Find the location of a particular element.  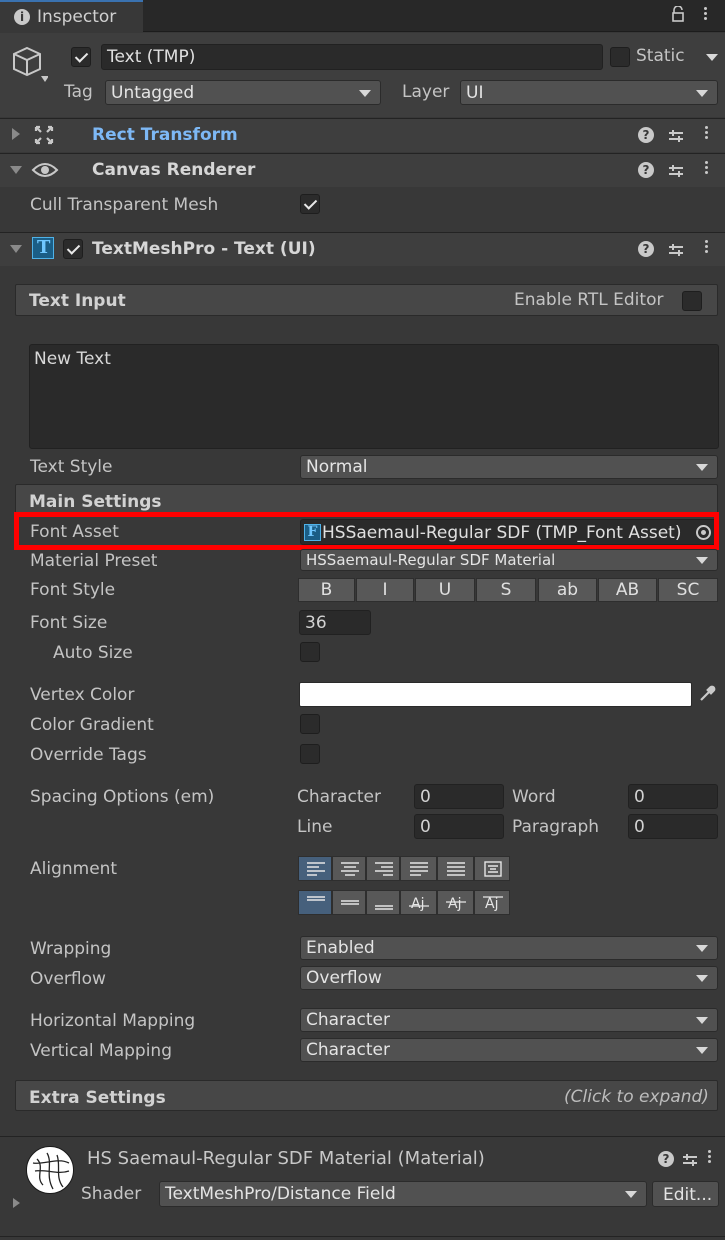

valign-bottom-button is located at coordinates (383, 902).